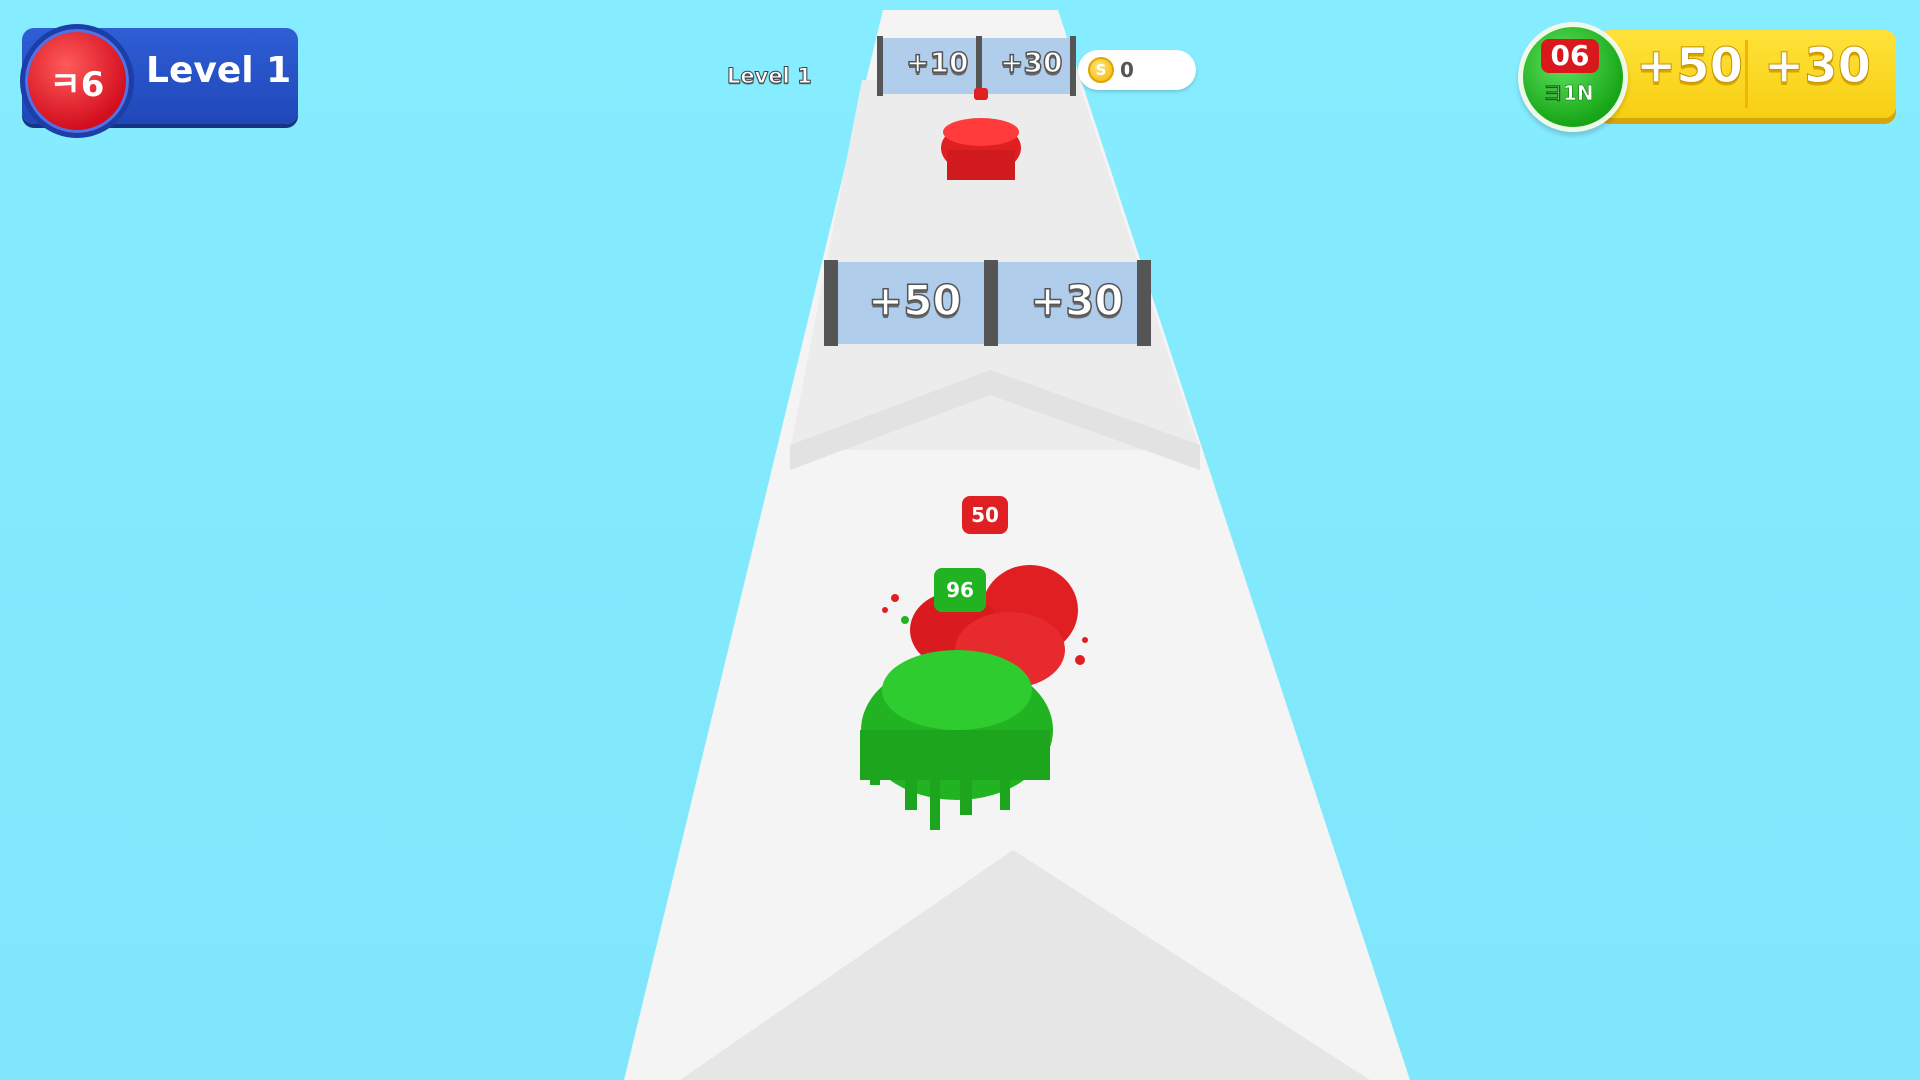 This screenshot has height=1080, width=1920. What do you see at coordinates (960, 590) in the screenshot?
I see `player-count-tag: 96` at bounding box center [960, 590].